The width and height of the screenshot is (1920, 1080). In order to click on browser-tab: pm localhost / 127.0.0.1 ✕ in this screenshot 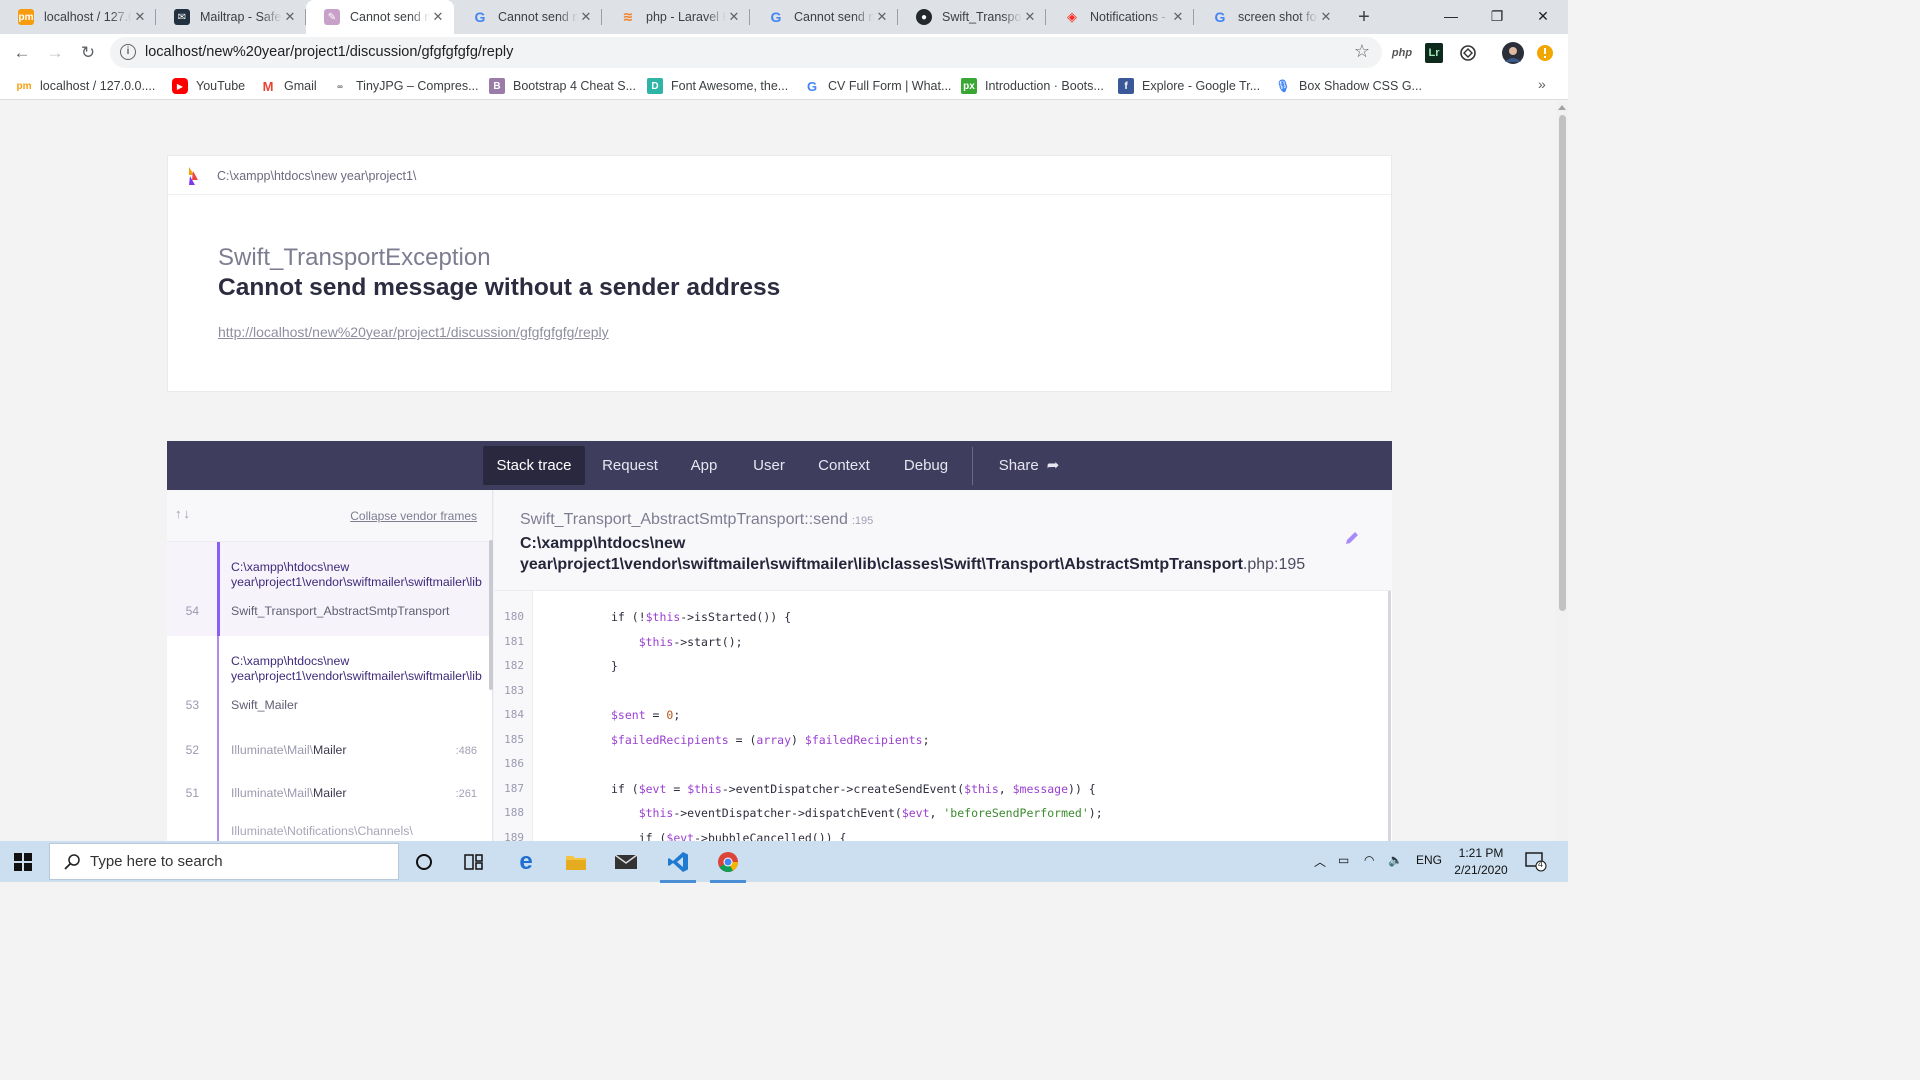, I will do `click(78, 17)`.